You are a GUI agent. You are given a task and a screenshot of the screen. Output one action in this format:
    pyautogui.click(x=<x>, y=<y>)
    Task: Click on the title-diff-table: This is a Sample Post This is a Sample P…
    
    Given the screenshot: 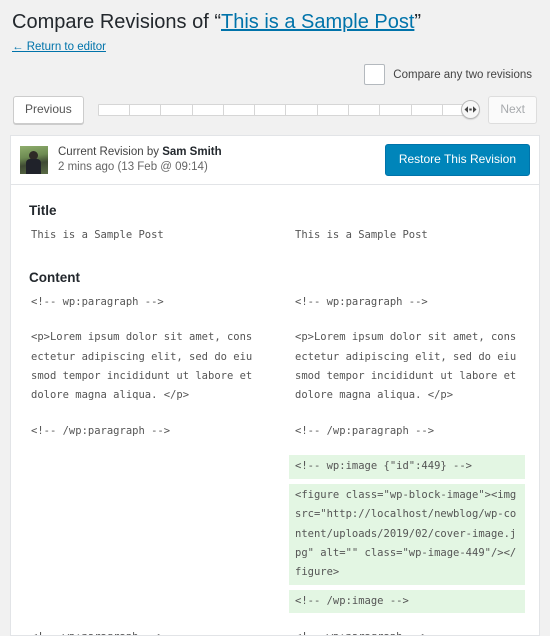 What is the action you would take?
    pyautogui.click(x=275, y=235)
    